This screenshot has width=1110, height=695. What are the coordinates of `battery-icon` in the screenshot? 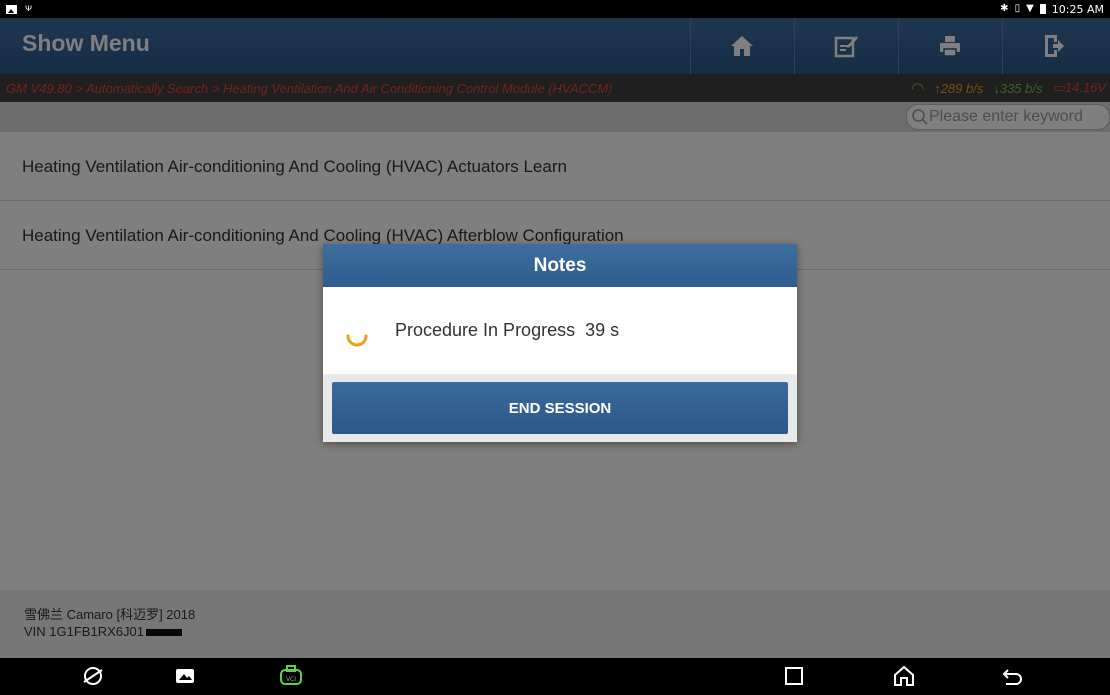 It's located at (1042, 9).